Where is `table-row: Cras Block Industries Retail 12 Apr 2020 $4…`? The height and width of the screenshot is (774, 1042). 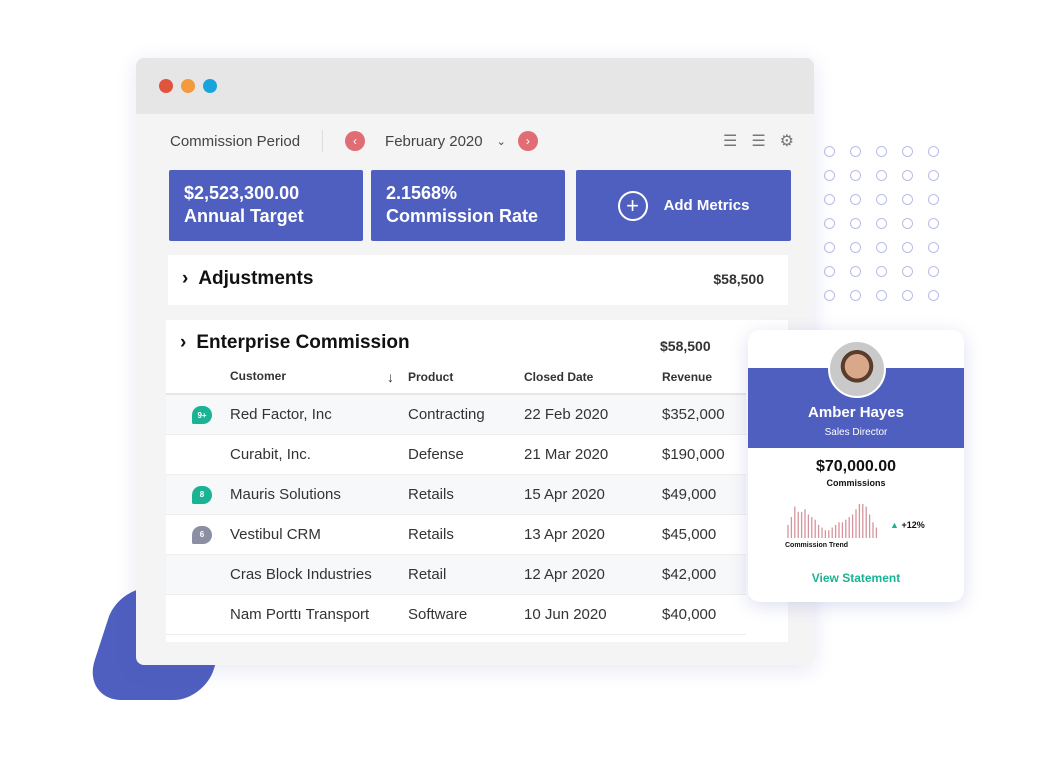
table-row: Cras Block Industries Retail 12 Apr 2020 $4… is located at coordinates (456, 574).